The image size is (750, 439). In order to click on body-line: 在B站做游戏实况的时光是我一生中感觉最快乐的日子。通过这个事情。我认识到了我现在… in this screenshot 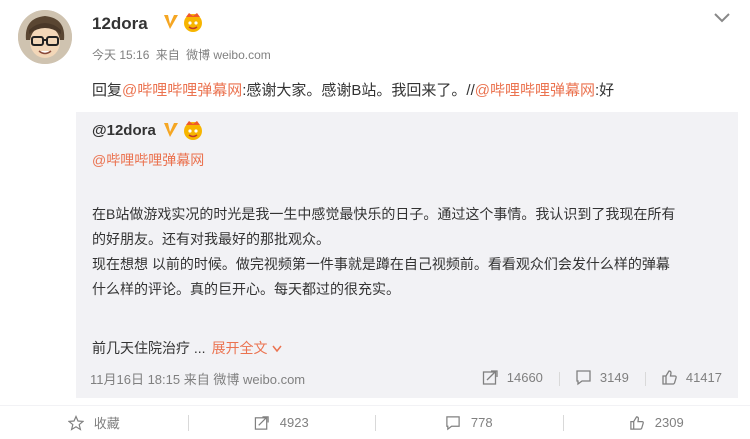, I will do `click(384, 214)`.